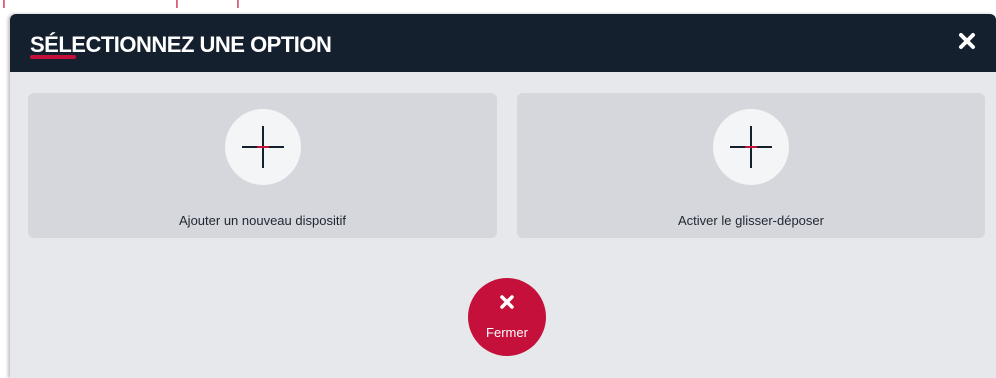  Describe the element at coordinates (262, 220) in the screenshot. I see `option-label: Ajouter un nouveau dispositif` at that location.